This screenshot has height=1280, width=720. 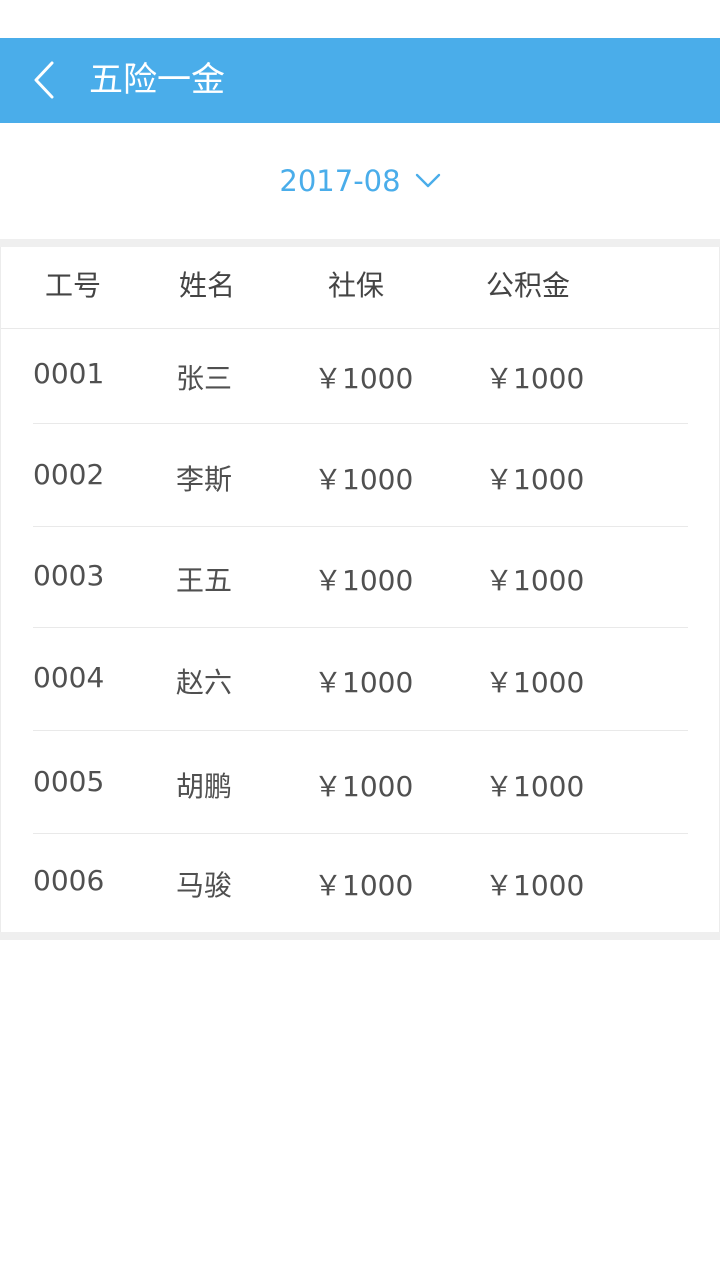 I want to click on month-select: 2017-08, so click(x=359, y=181).